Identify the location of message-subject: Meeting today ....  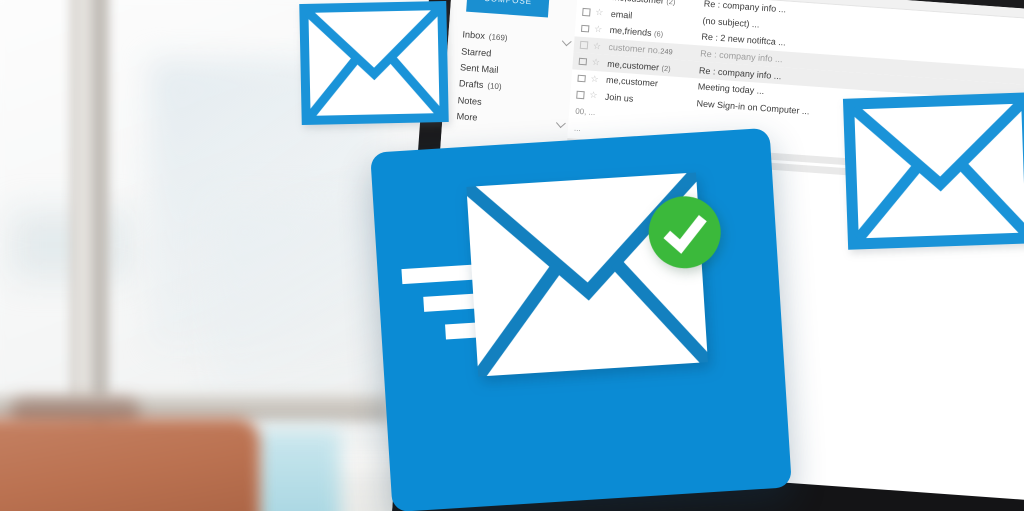
(731, 89).